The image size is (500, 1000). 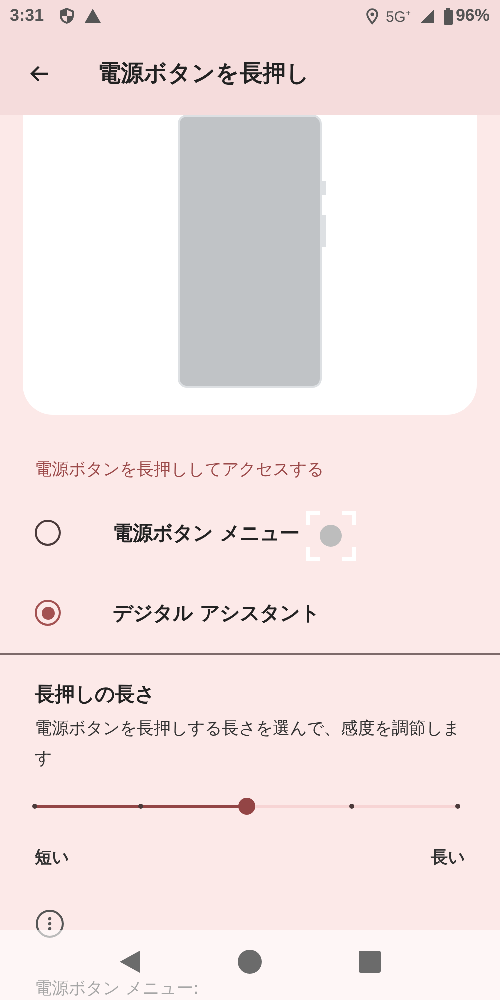 I want to click on back-icon, so click(x=129, y=962).